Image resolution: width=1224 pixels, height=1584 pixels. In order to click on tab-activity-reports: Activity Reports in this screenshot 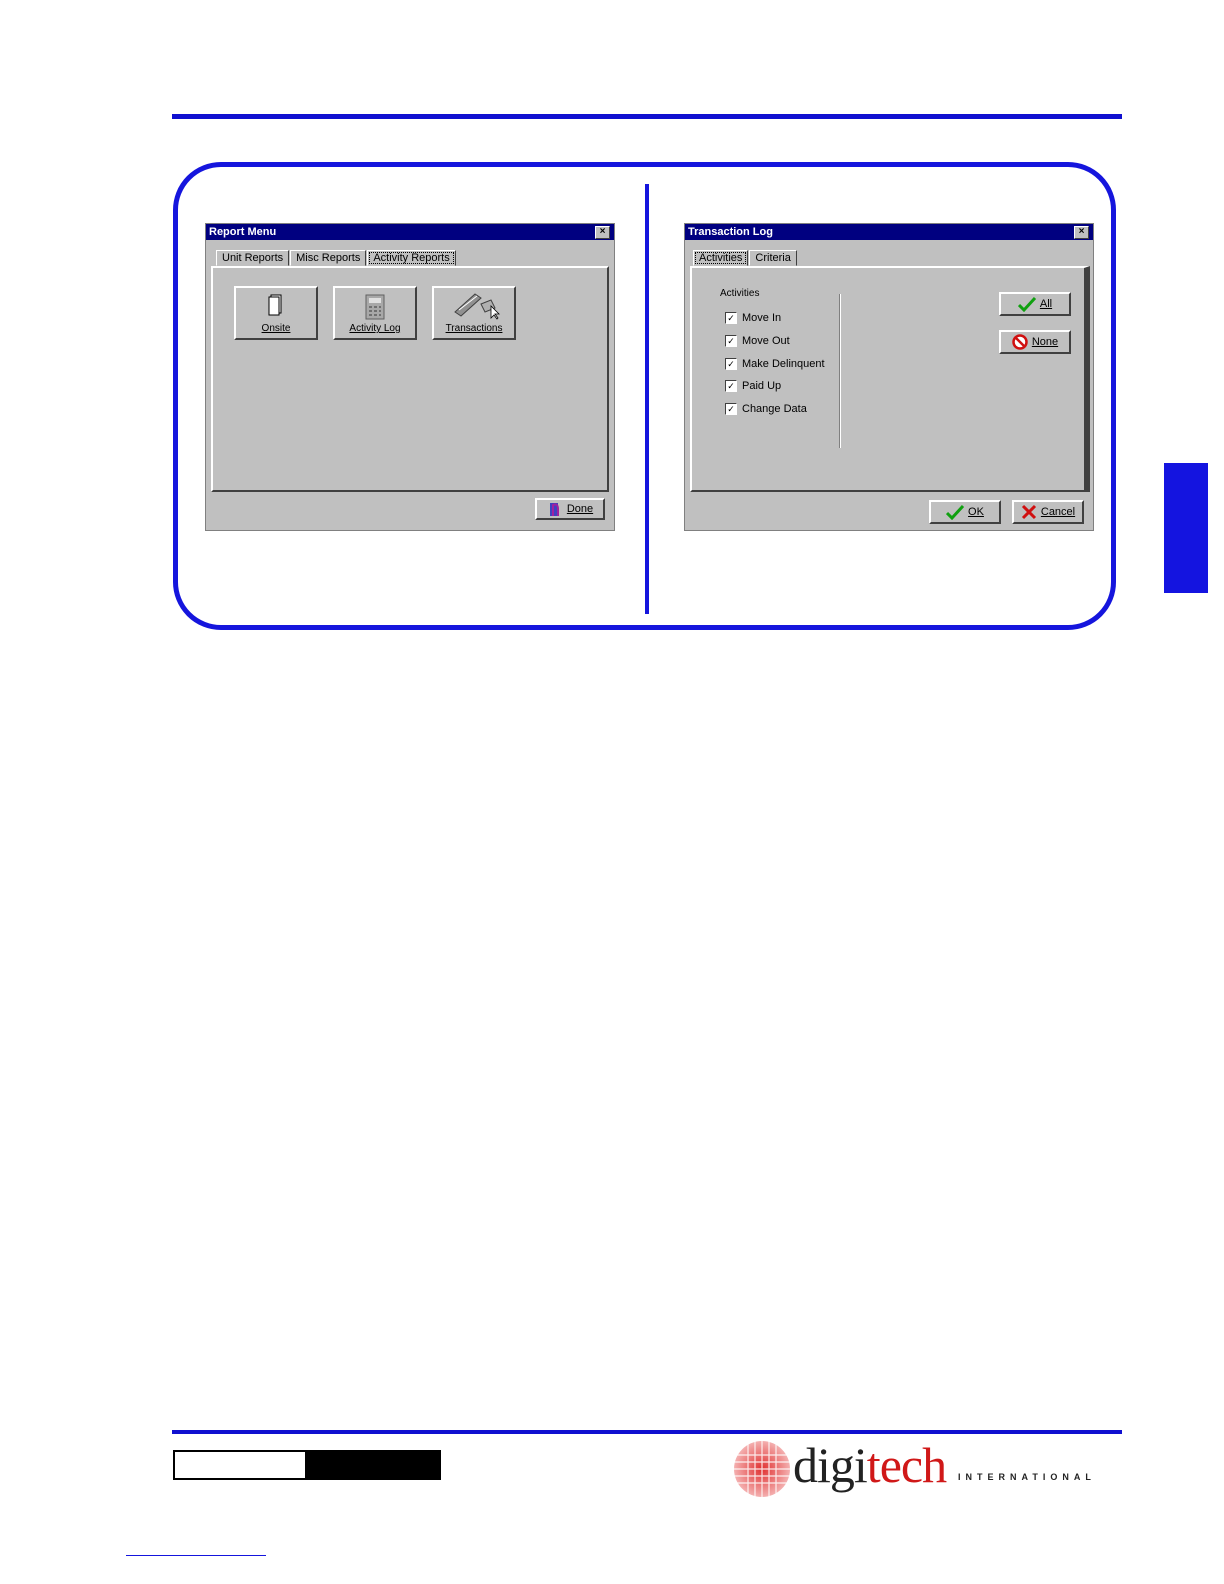, I will do `click(411, 258)`.